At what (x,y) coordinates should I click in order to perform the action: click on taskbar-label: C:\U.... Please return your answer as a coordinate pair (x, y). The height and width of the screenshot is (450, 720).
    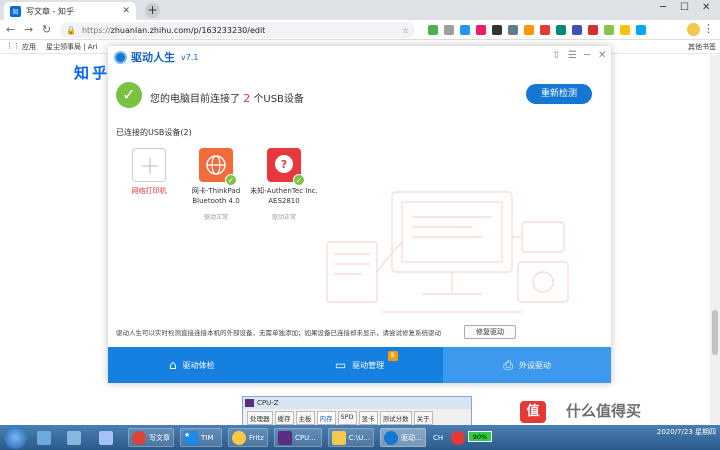
    Looking at the image, I should click on (359, 437).